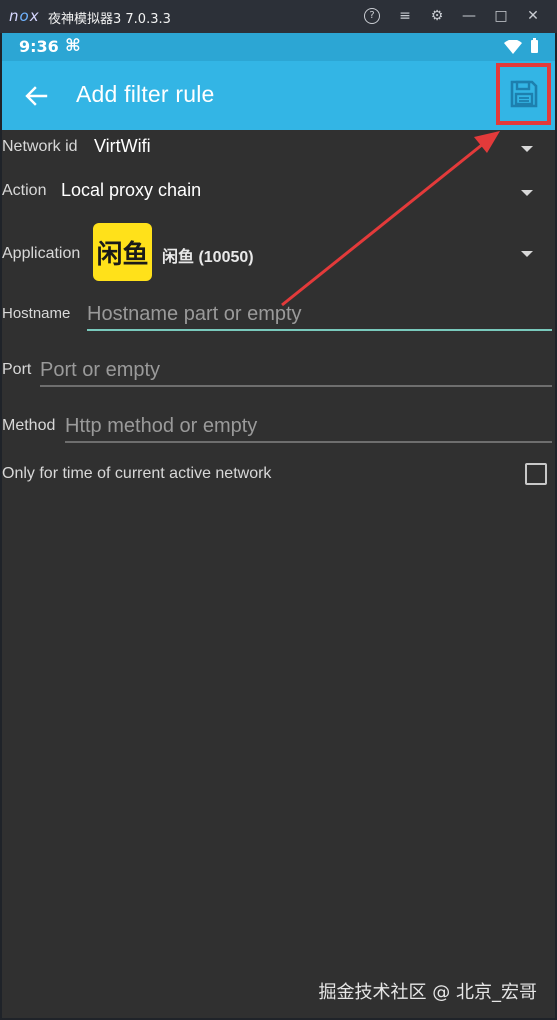  What do you see at coordinates (73, 46) in the screenshot?
I see `notification-icon: ⌘` at bounding box center [73, 46].